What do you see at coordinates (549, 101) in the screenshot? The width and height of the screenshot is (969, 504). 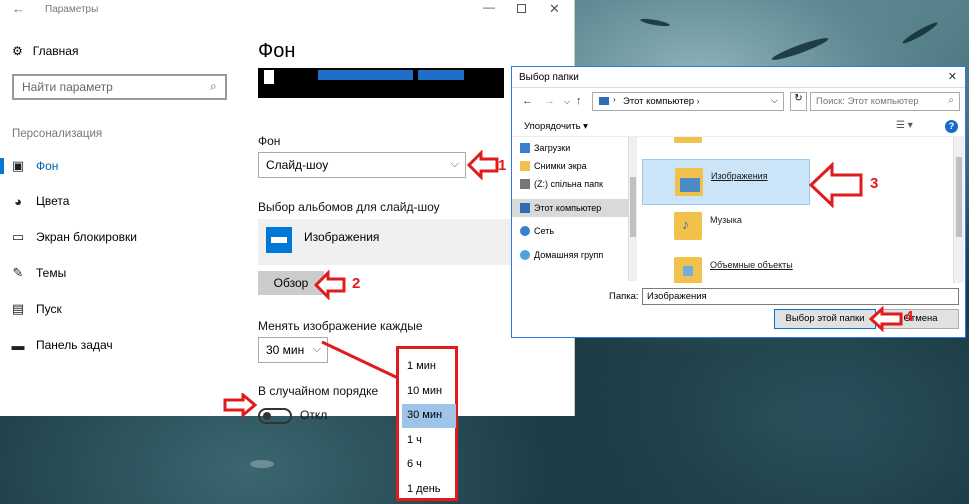 I see `forward-arrow-icon: →` at bounding box center [549, 101].